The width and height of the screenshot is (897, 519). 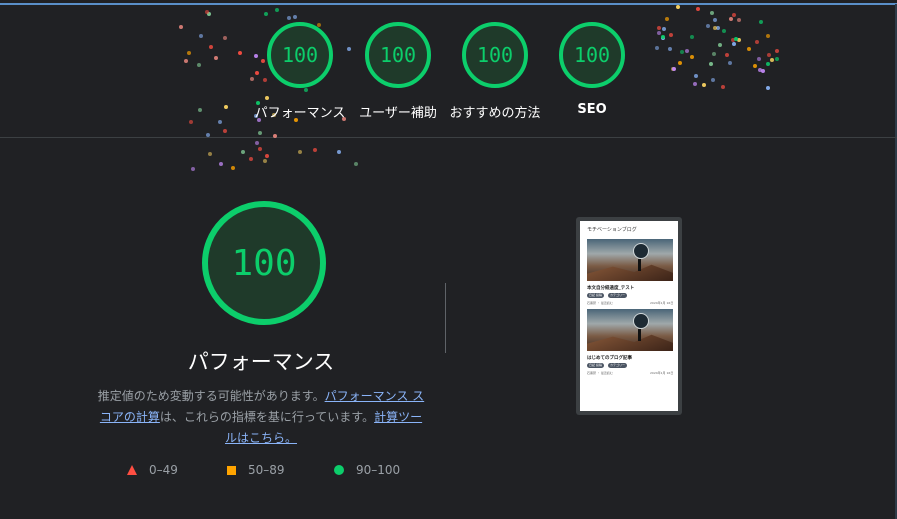 I want to click on post-author: 石黒研 ・ 最近読む, so click(x=600, y=373).